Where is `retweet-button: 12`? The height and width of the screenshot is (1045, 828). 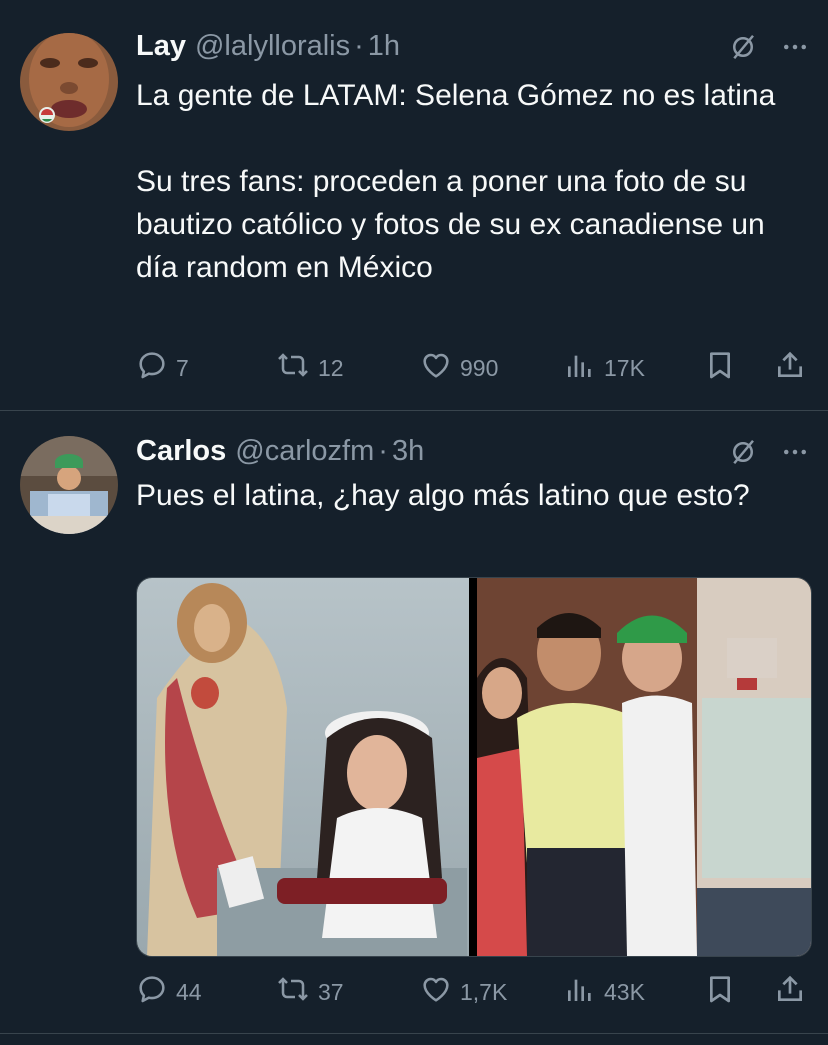 retweet-button: 12 is located at coordinates (310, 368).